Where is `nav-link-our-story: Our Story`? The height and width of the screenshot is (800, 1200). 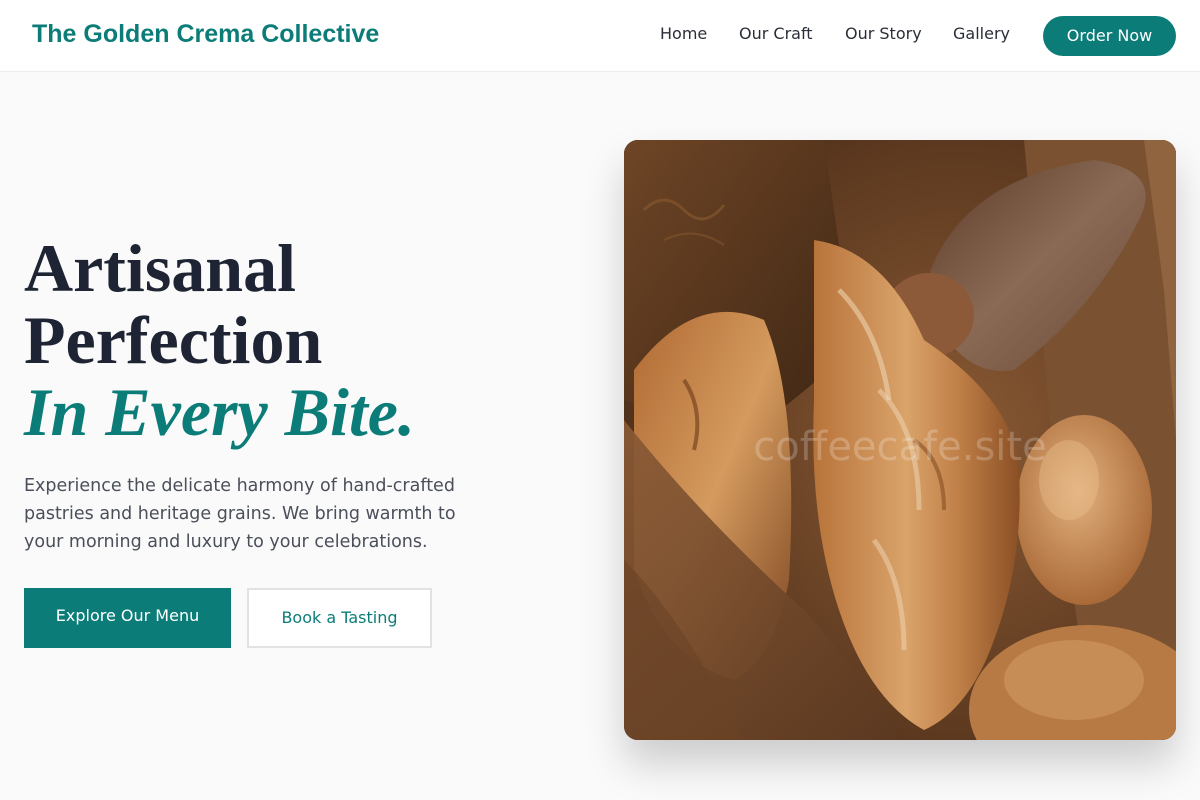
nav-link-our-story: Our Story is located at coordinates (883, 33).